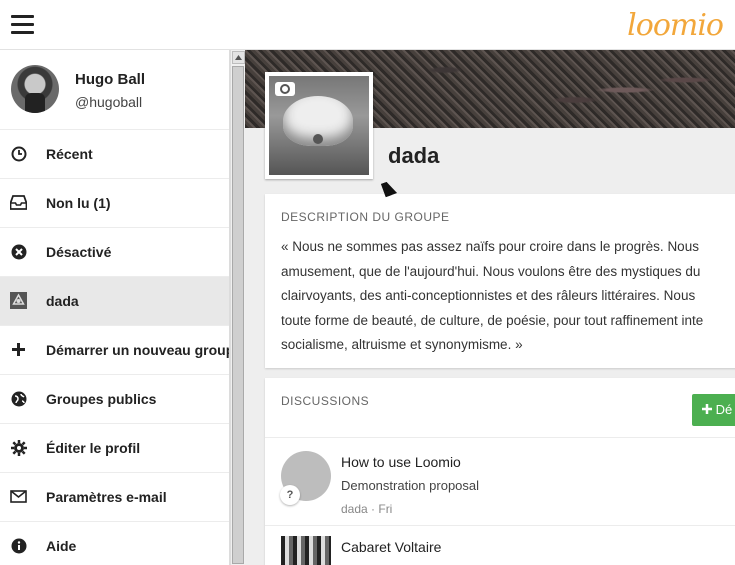 Image resolution: width=735 pixels, height=565 pixels. What do you see at coordinates (114, 90) in the screenshot?
I see `user-profile: Hugo Ball @hugoball` at bounding box center [114, 90].